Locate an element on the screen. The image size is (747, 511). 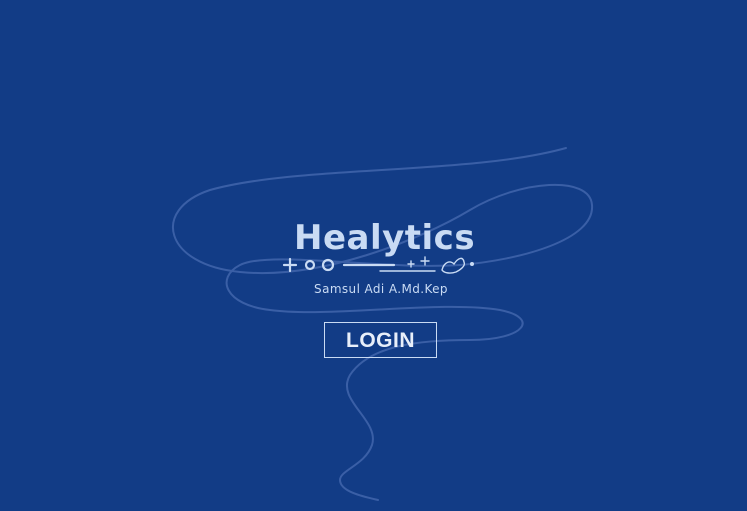
app-logo: Healytics is located at coordinates (382, 248).